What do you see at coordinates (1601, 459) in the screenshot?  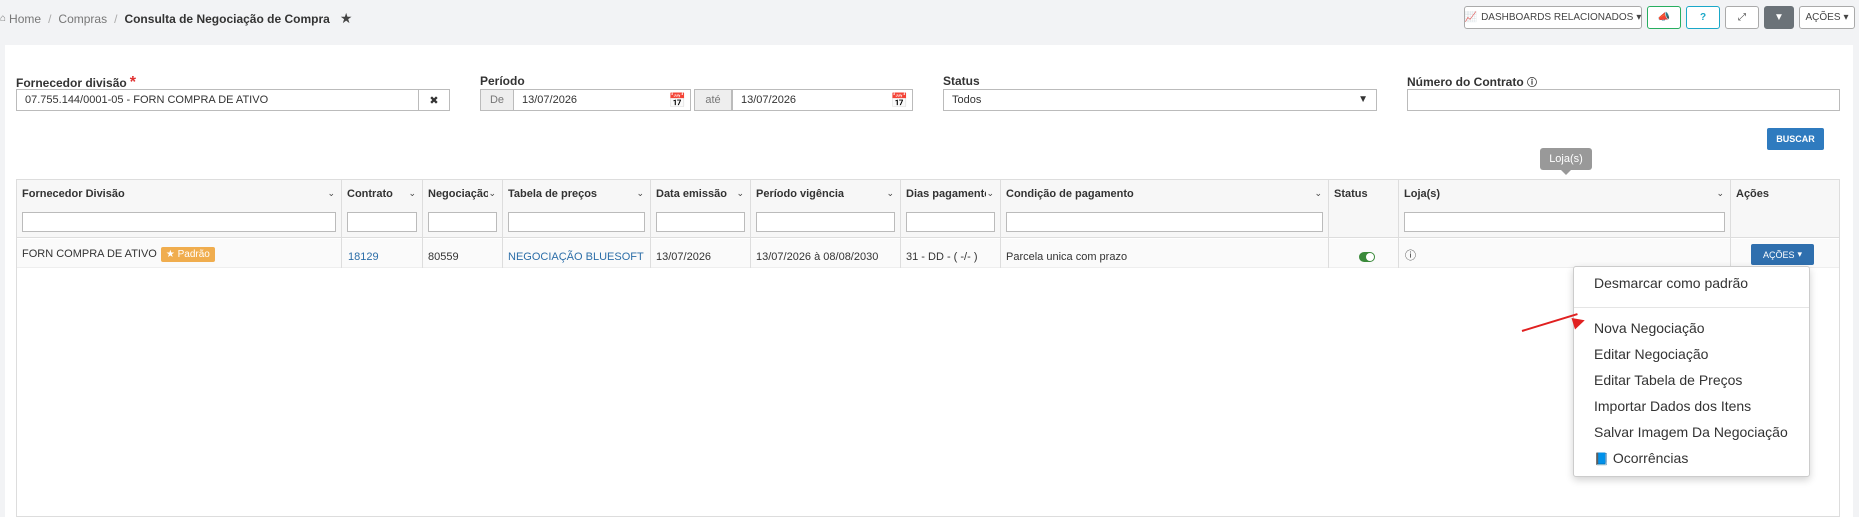 I see `book-icon: 📘` at bounding box center [1601, 459].